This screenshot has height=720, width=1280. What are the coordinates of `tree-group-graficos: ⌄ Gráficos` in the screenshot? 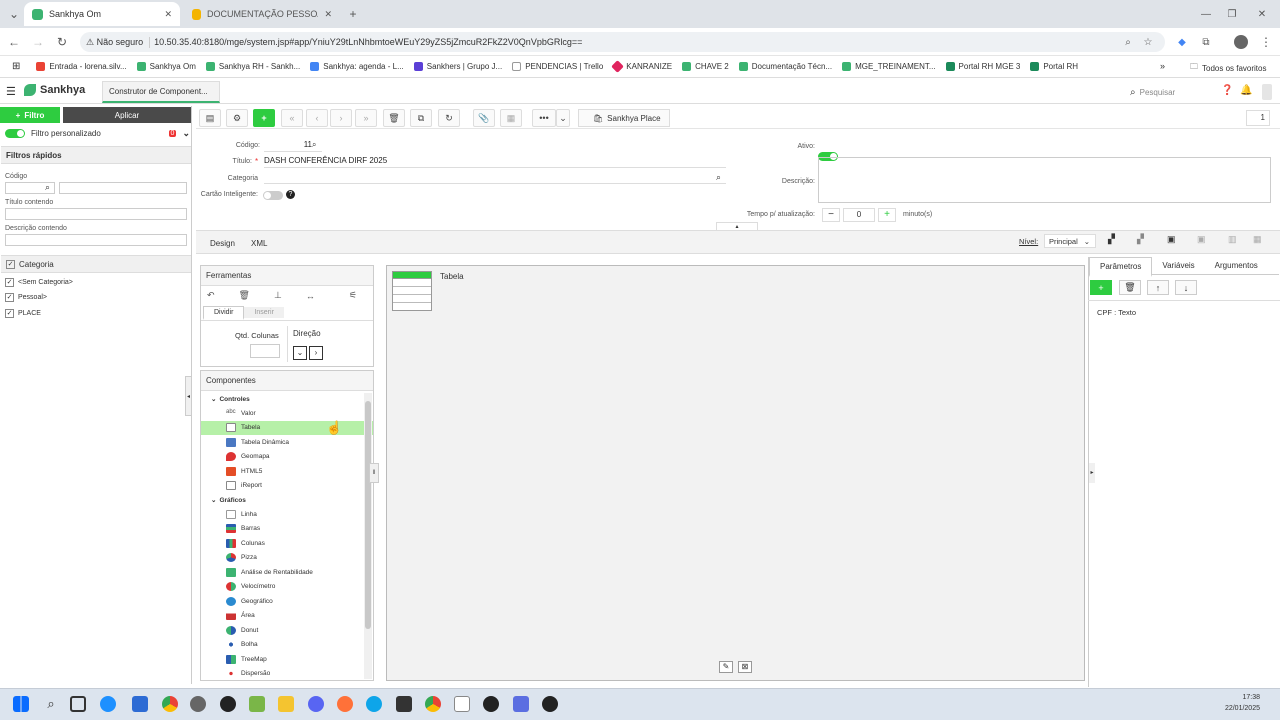 It's located at (287, 500).